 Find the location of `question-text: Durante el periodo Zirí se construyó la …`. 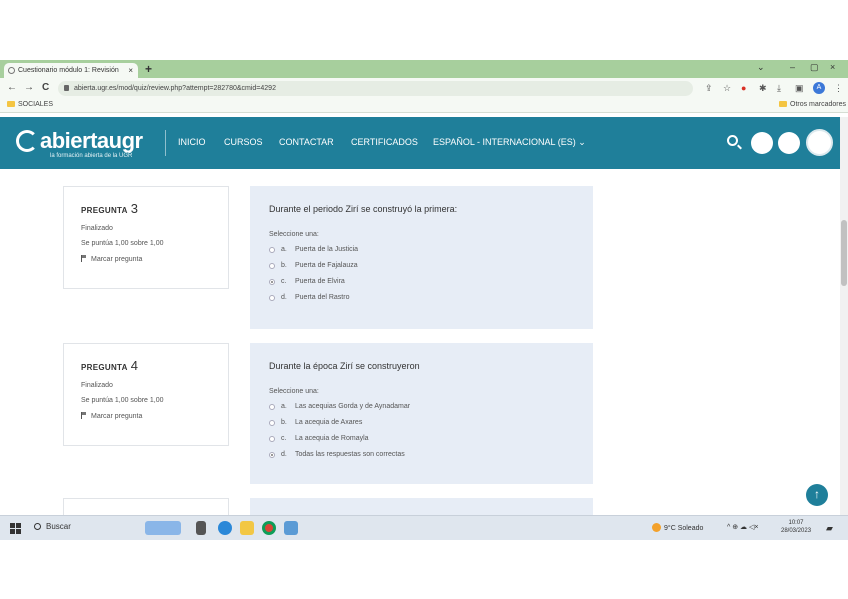

question-text: Durante el periodo Zirí se construyó la … is located at coordinates (363, 209).